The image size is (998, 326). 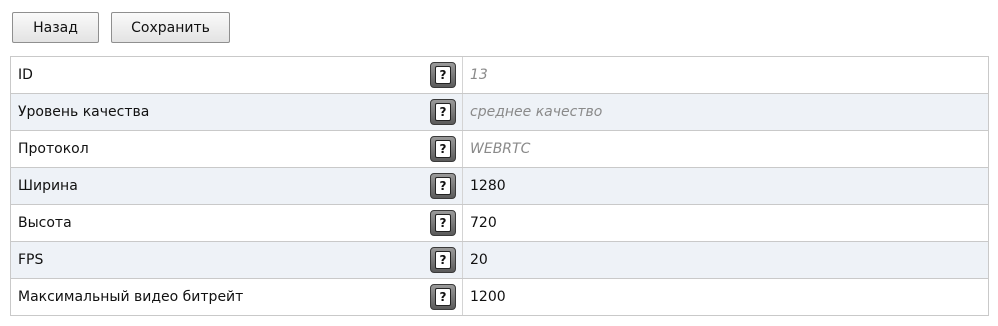 I want to click on property-row-quality-level: Уровень качества ? среднее качество, so click(x=499, y=112).